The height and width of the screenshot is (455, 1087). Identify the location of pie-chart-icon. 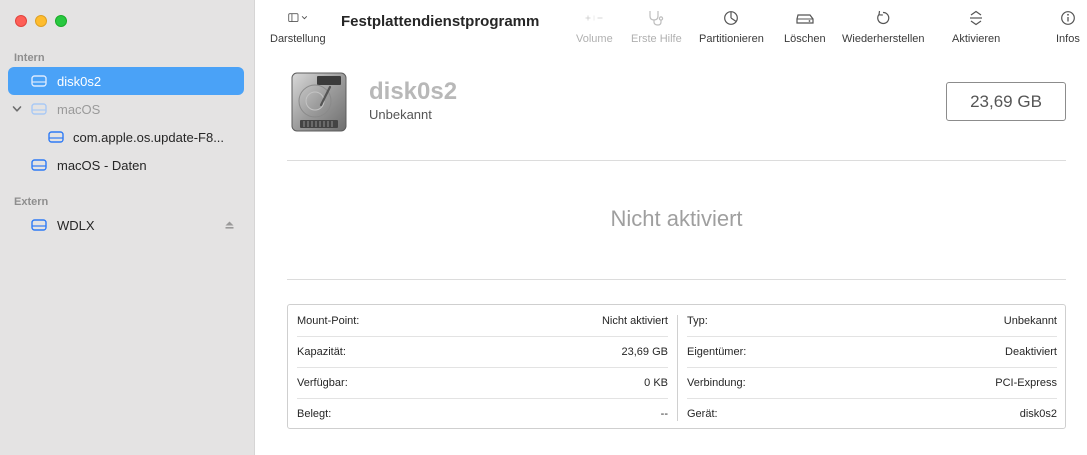
(731, 18).